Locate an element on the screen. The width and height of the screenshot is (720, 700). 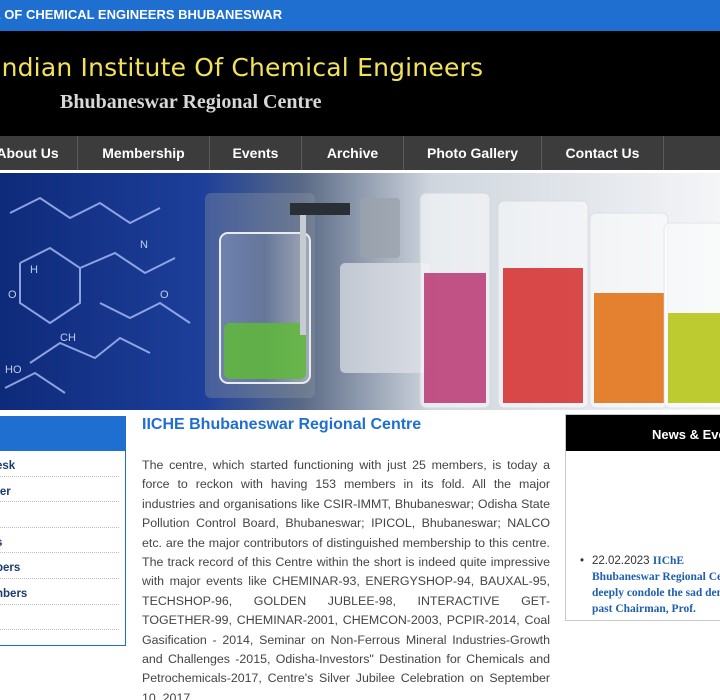
sidebar-item-label: nbers is located at coordinates (14, 593).